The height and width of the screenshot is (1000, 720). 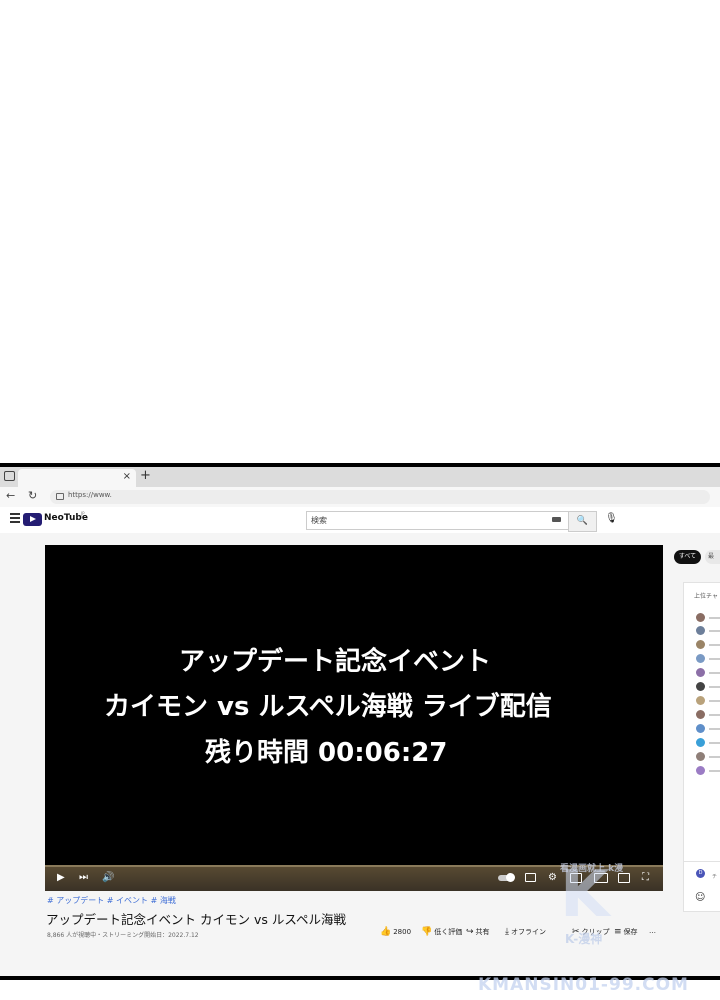 I want to click on logo-play-icon, so click(x=32, y=519).